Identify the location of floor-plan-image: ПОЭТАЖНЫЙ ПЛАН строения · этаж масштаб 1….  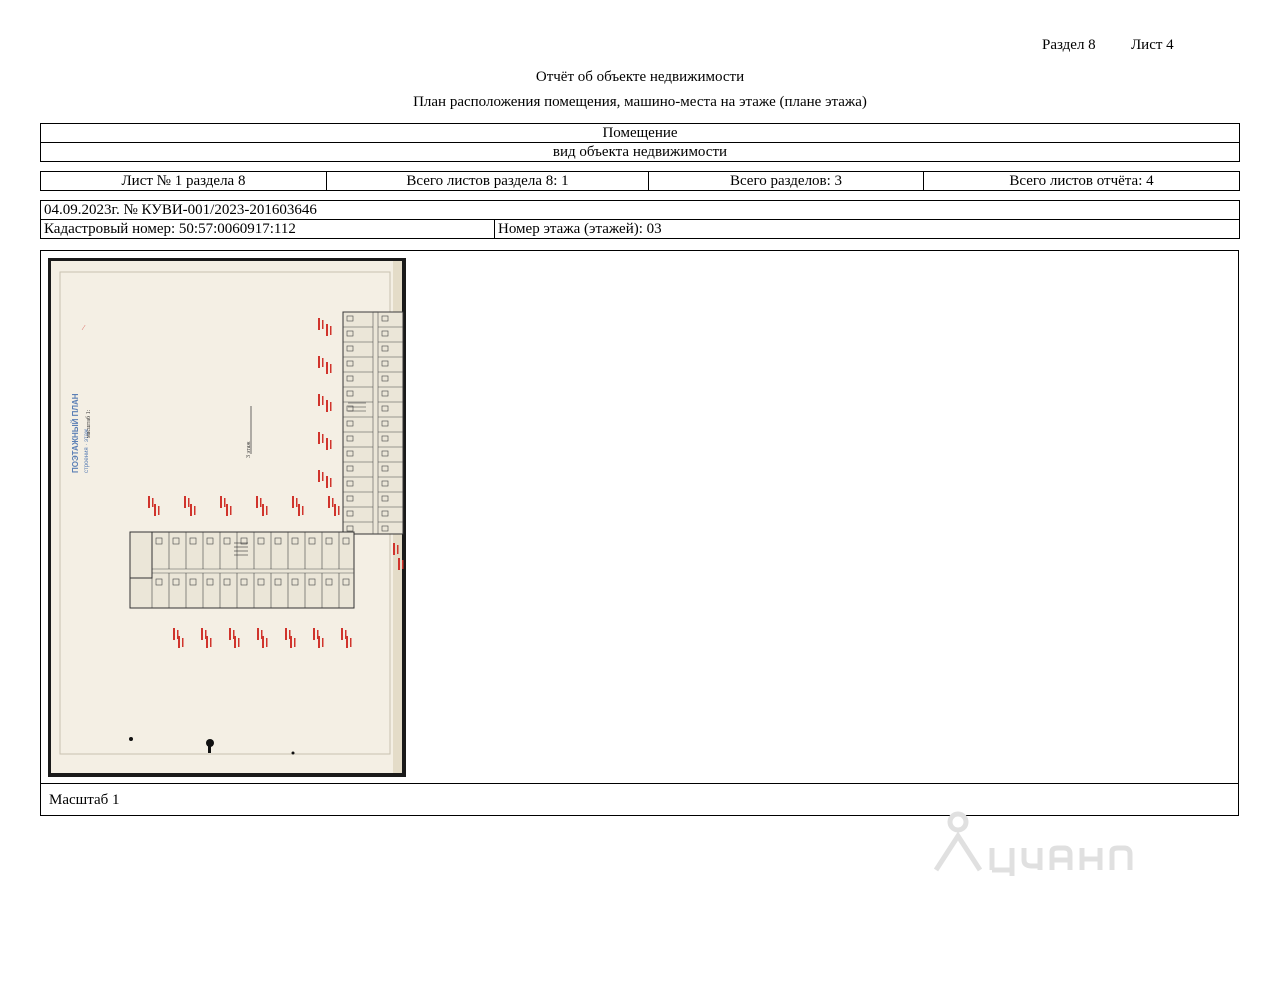
(227, 517).